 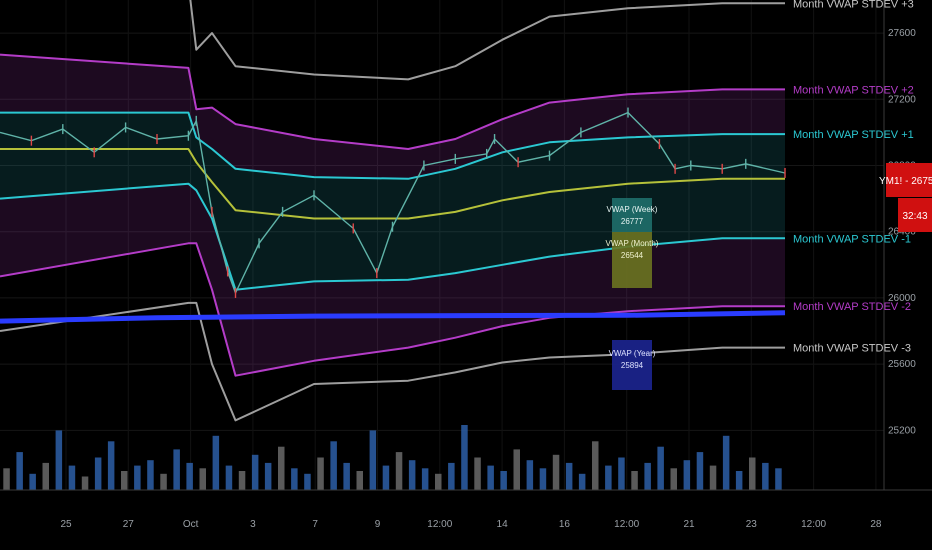 What do you see at coordinates (632, 353) in the screenshot?
I see `callout-year-label: VWAP (Year)` at bounding box center [632, 353].